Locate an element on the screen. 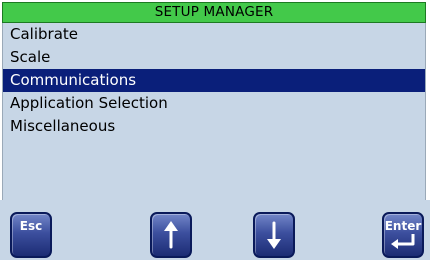 Image resolution: width=430 pixels, height=260 pixels. arrow-down-icon is located at coordinates (274, 235).